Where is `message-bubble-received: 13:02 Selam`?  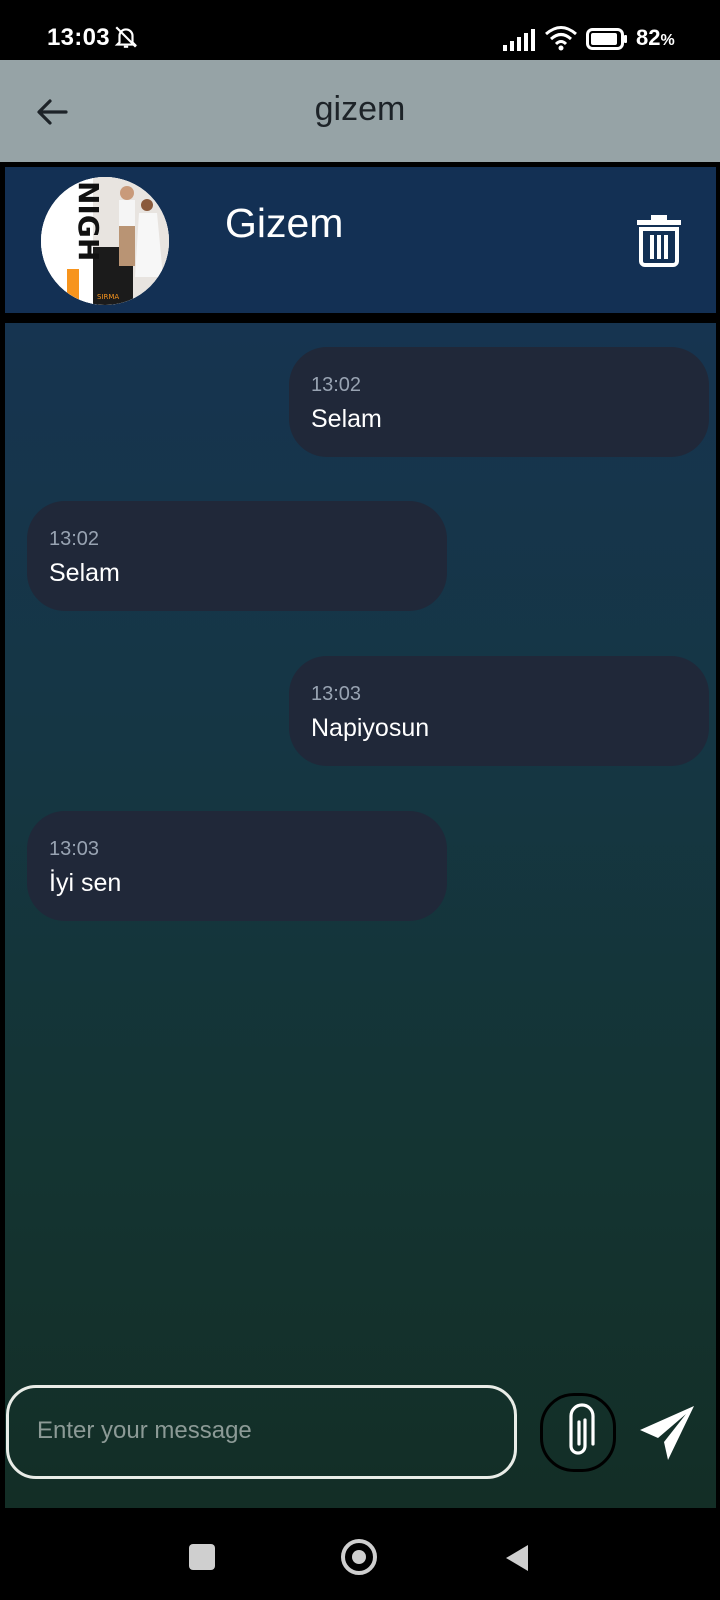 message-bubble-received: 13:02 Selam is located at coordinates (237, 556).